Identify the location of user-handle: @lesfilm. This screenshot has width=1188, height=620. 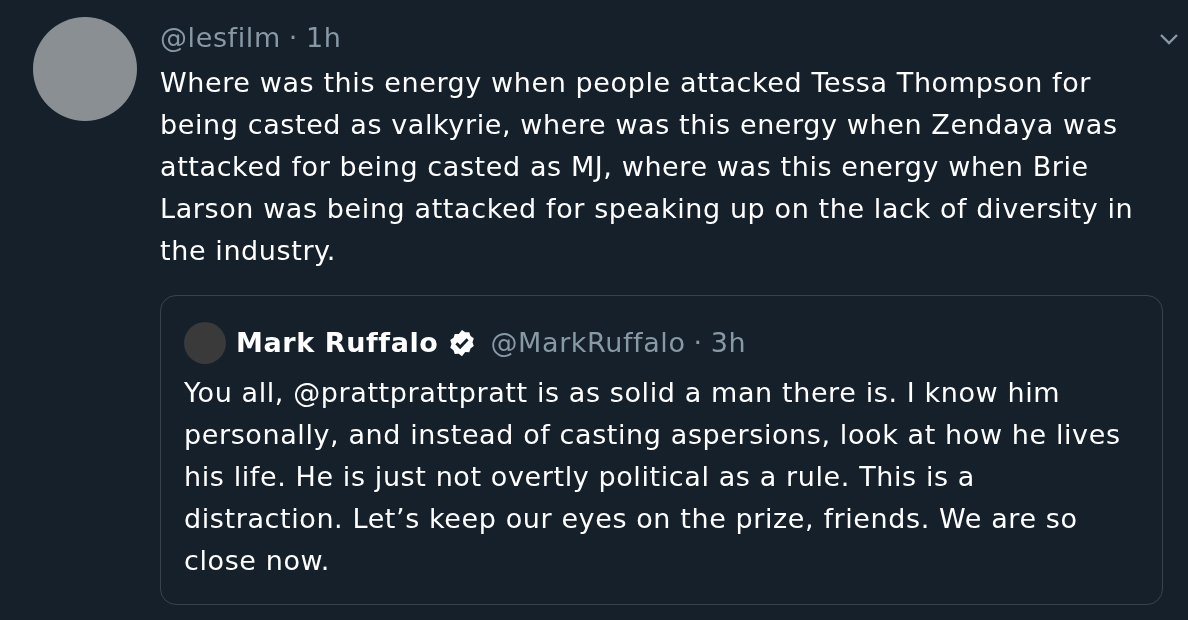
(220, 38).